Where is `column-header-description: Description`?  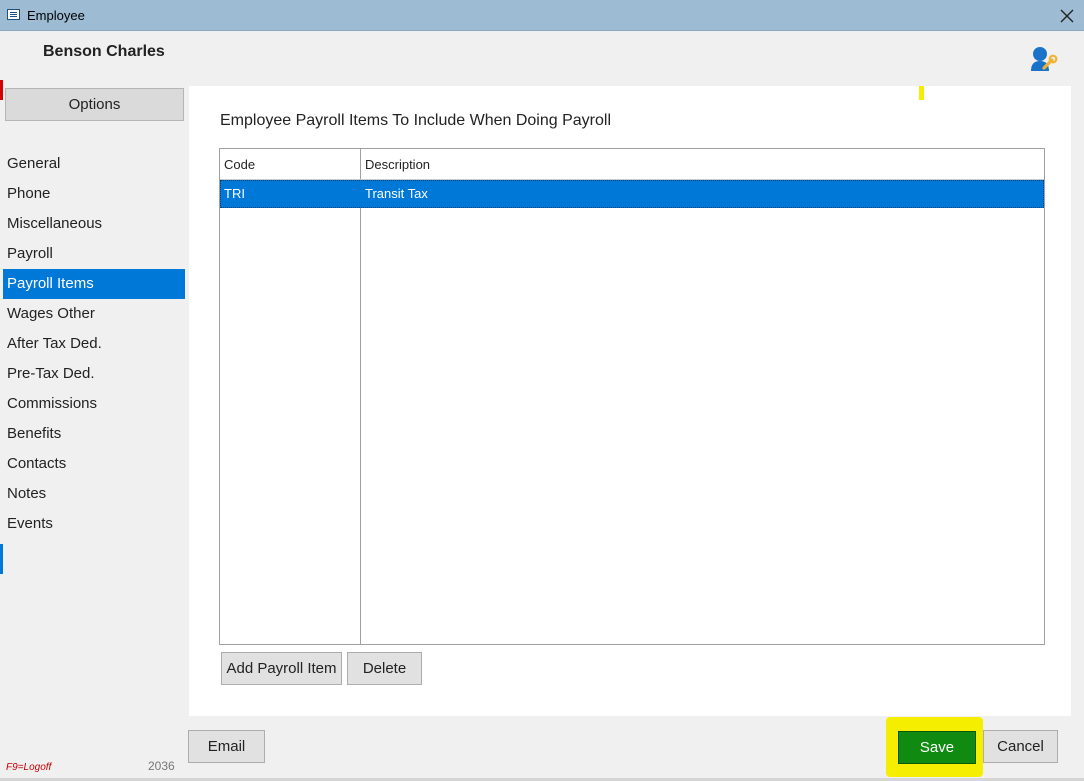
column-header-description: Description is located at coordinates (397, 164).